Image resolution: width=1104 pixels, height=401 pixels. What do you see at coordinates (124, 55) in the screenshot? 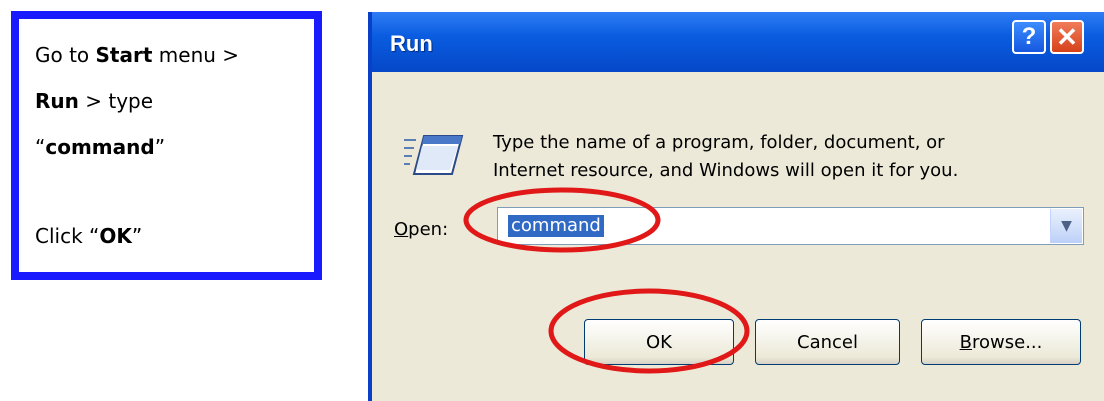
I see `instruction-bold: Start` at bounding box center [124, 55].